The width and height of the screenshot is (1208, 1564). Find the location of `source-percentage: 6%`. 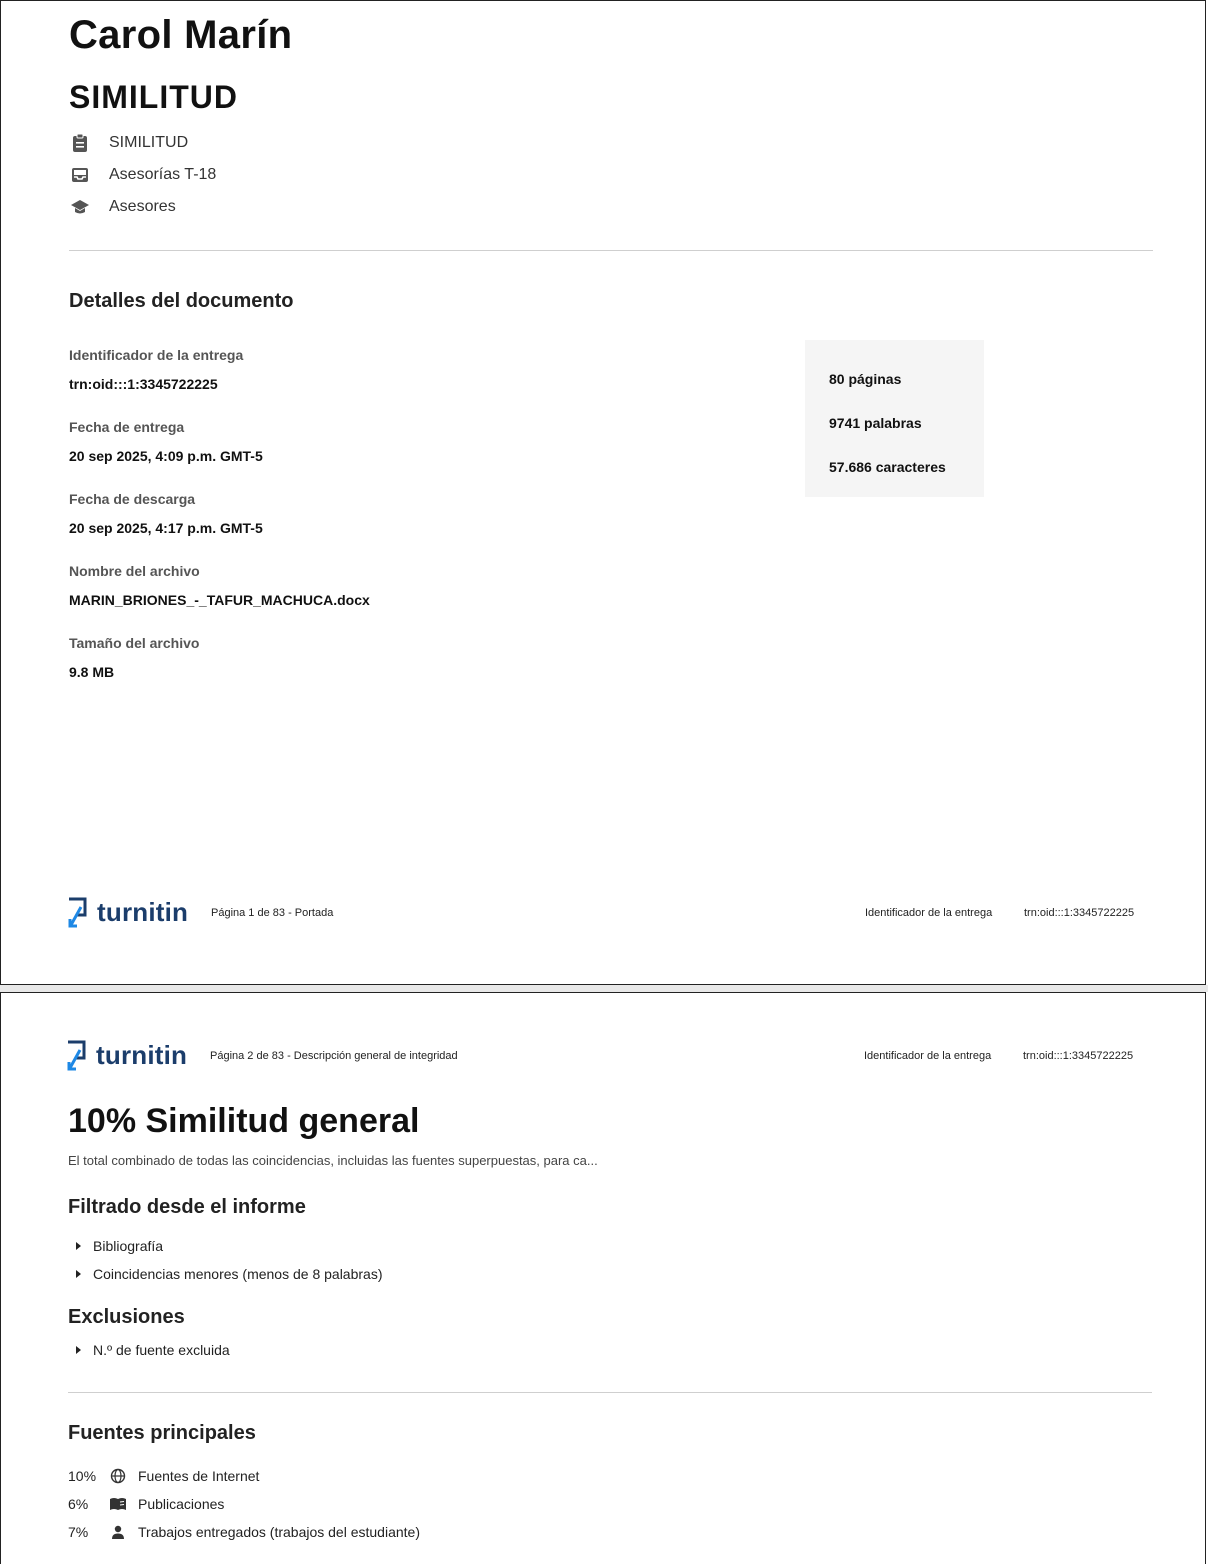

source-percentage: 6% is located at coordinates (78, 1504).